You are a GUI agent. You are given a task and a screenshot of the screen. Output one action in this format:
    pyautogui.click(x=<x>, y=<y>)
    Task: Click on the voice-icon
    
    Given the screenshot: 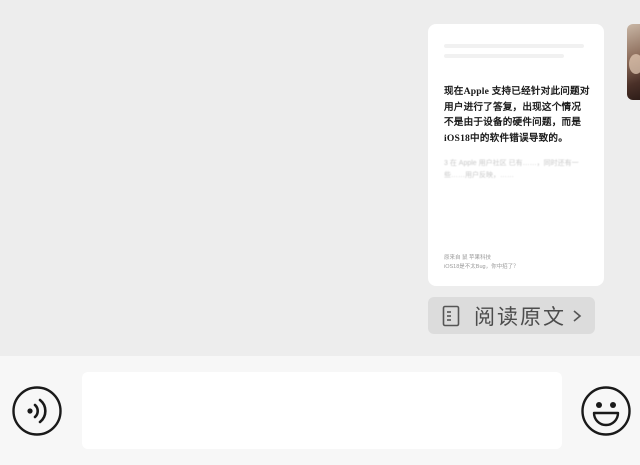 What is the action you would take?
    pyautogui.click(x=37, y=411)
    